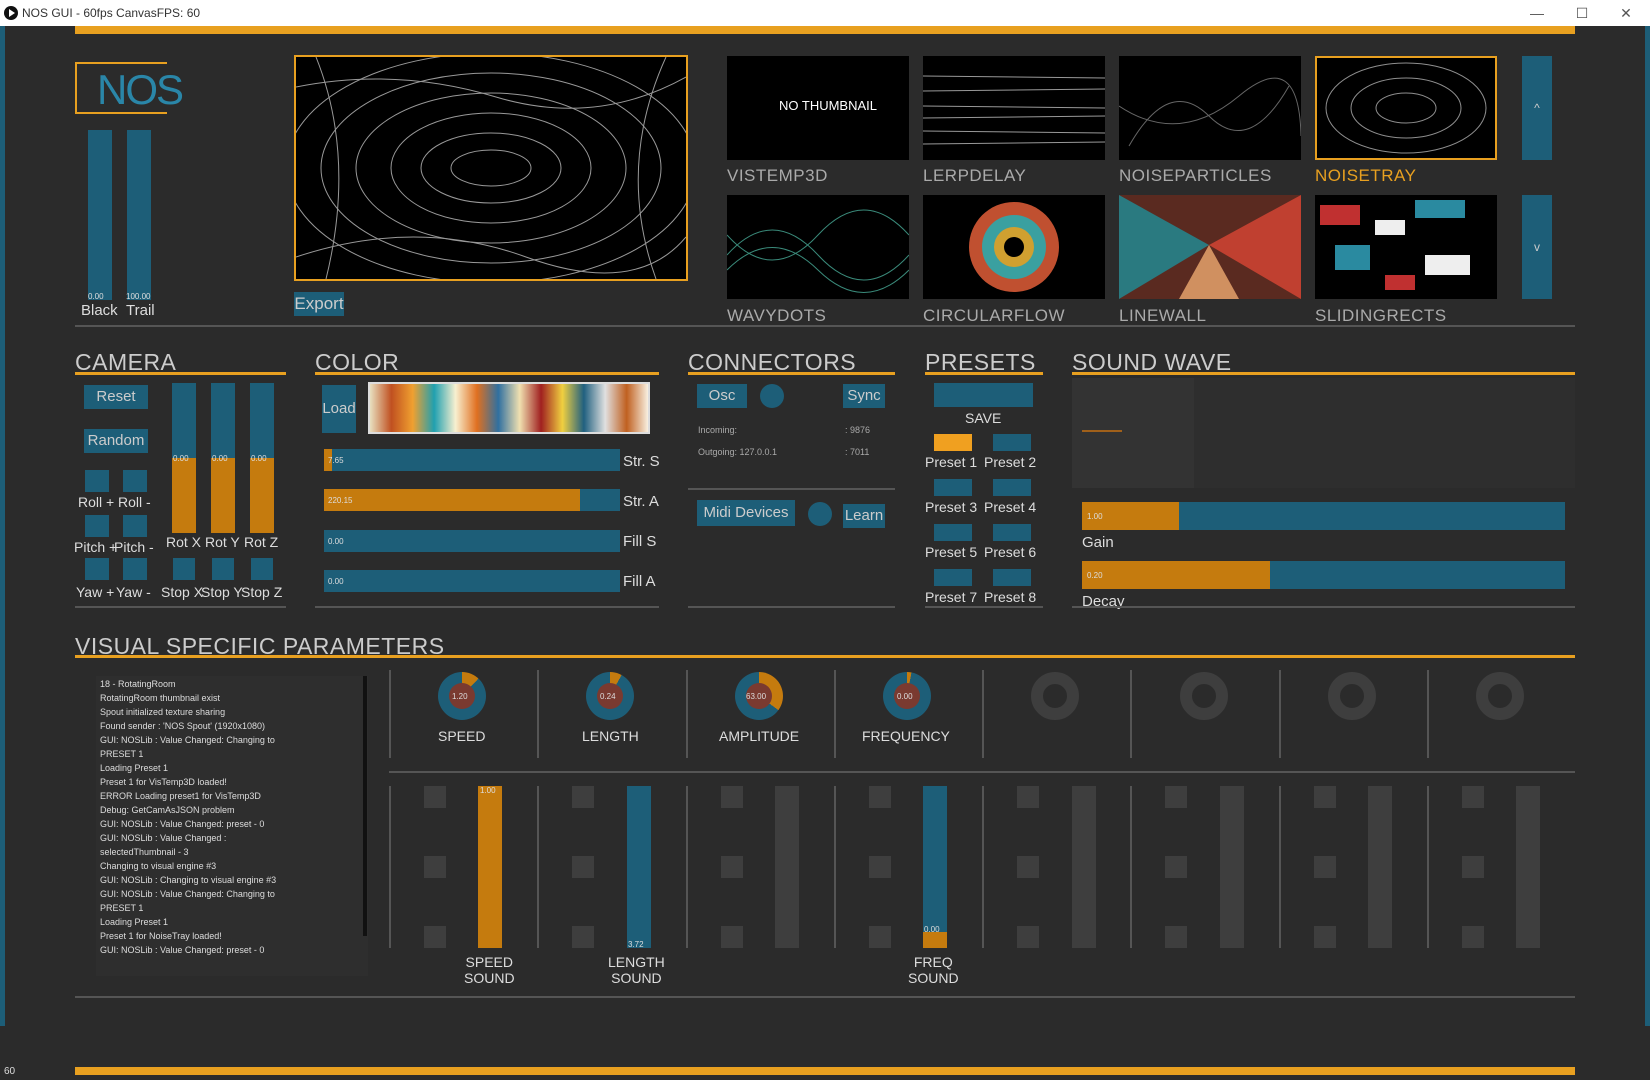  What do you see at coordinates (953, 487) in the screenshot?
I see `preset-3-button` at bounding box center [953, 487].